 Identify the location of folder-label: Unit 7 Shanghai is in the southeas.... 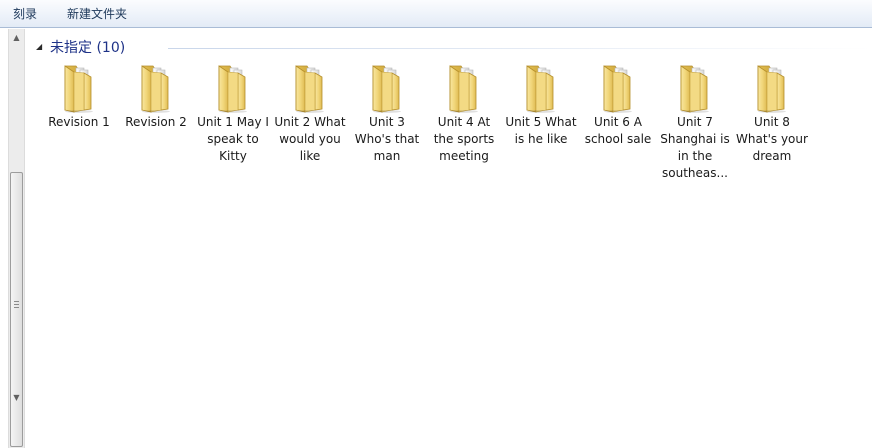
(695, 147).